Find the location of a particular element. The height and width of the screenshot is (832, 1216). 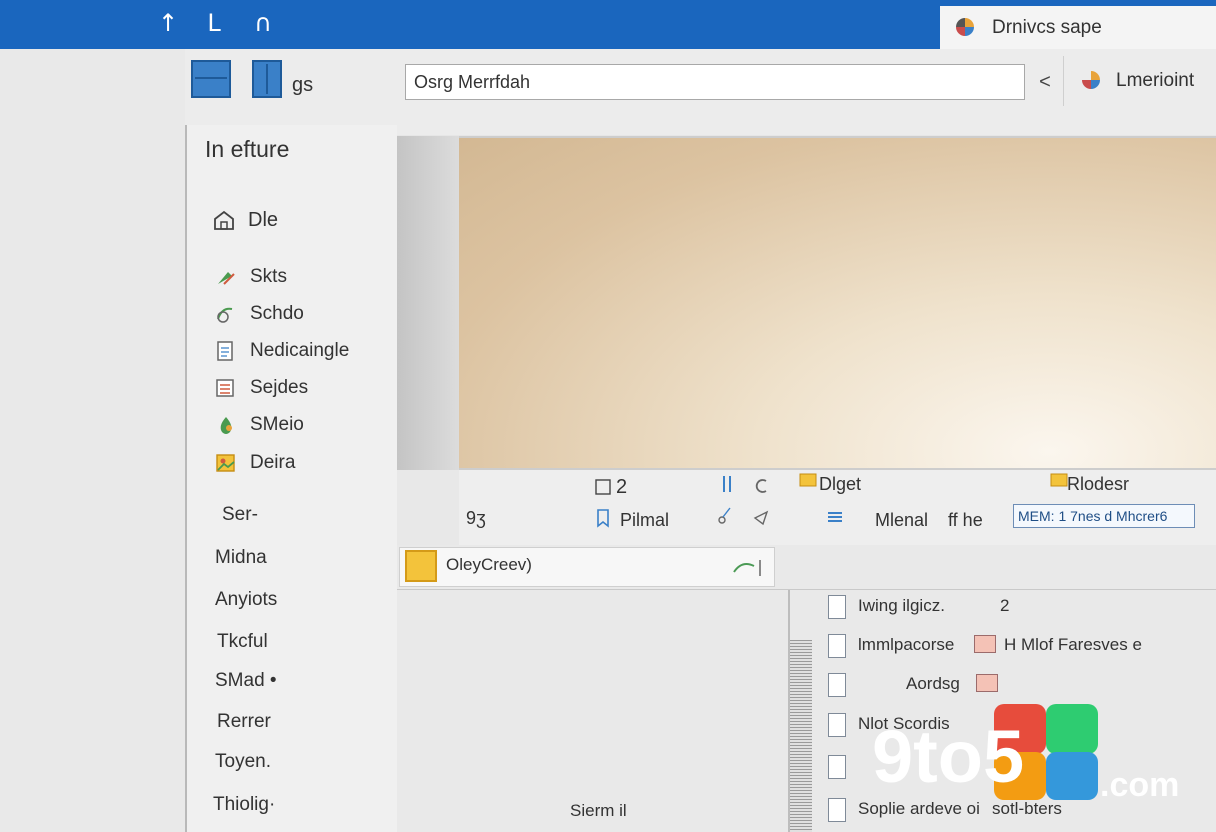

column-view-icon is located at coordinates (267, 79).